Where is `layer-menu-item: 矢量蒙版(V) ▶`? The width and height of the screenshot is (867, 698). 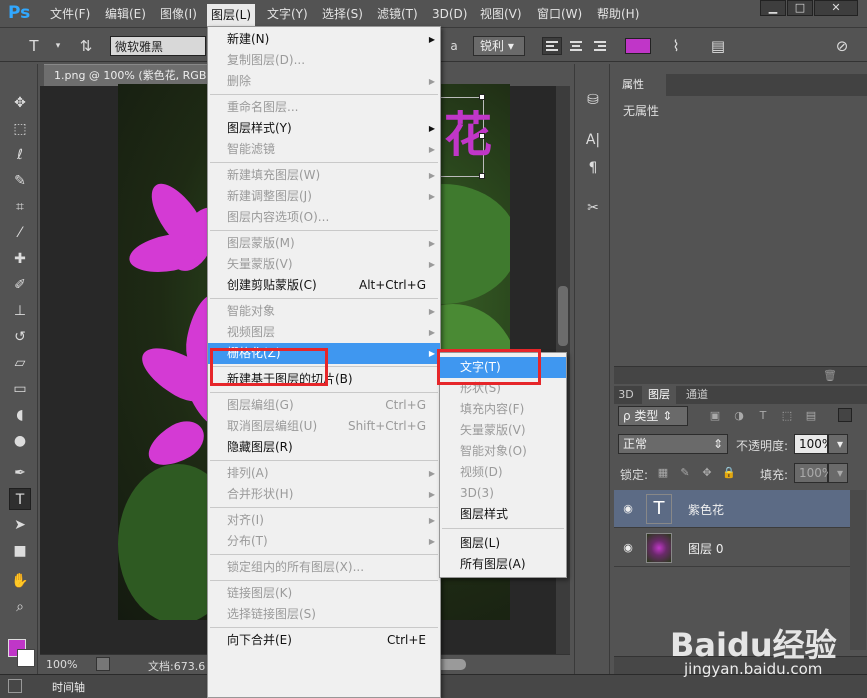 layer-menu-item: 矢量蒙版(V) ▶ is located at coordinates (324, 264).